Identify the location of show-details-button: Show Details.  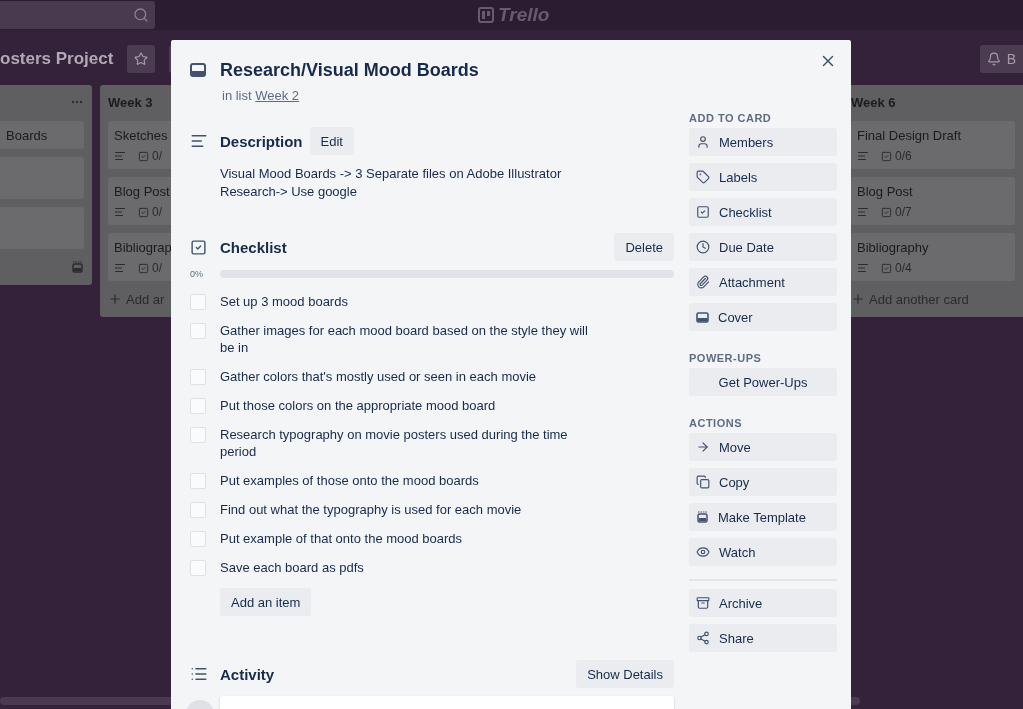
(625, 674).